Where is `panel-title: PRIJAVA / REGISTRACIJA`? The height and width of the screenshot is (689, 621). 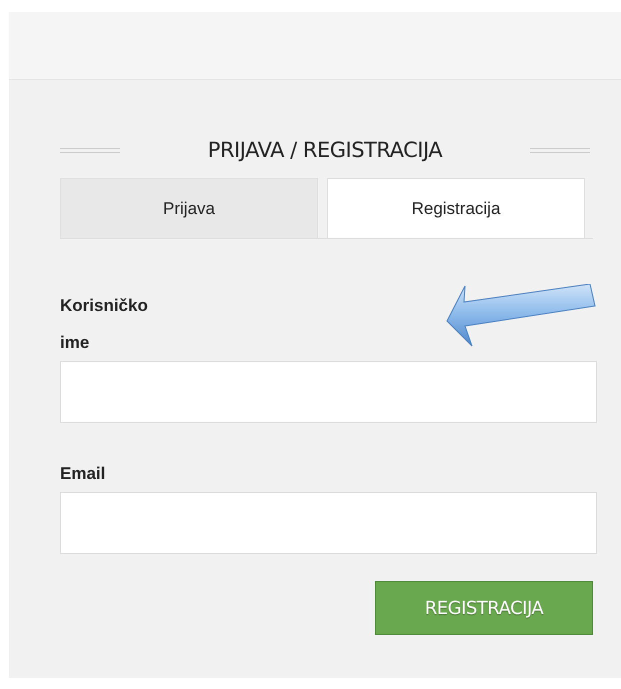
panel-title: PRIJAVA / REGISTRACIJA is located at coordinates (325, 150).